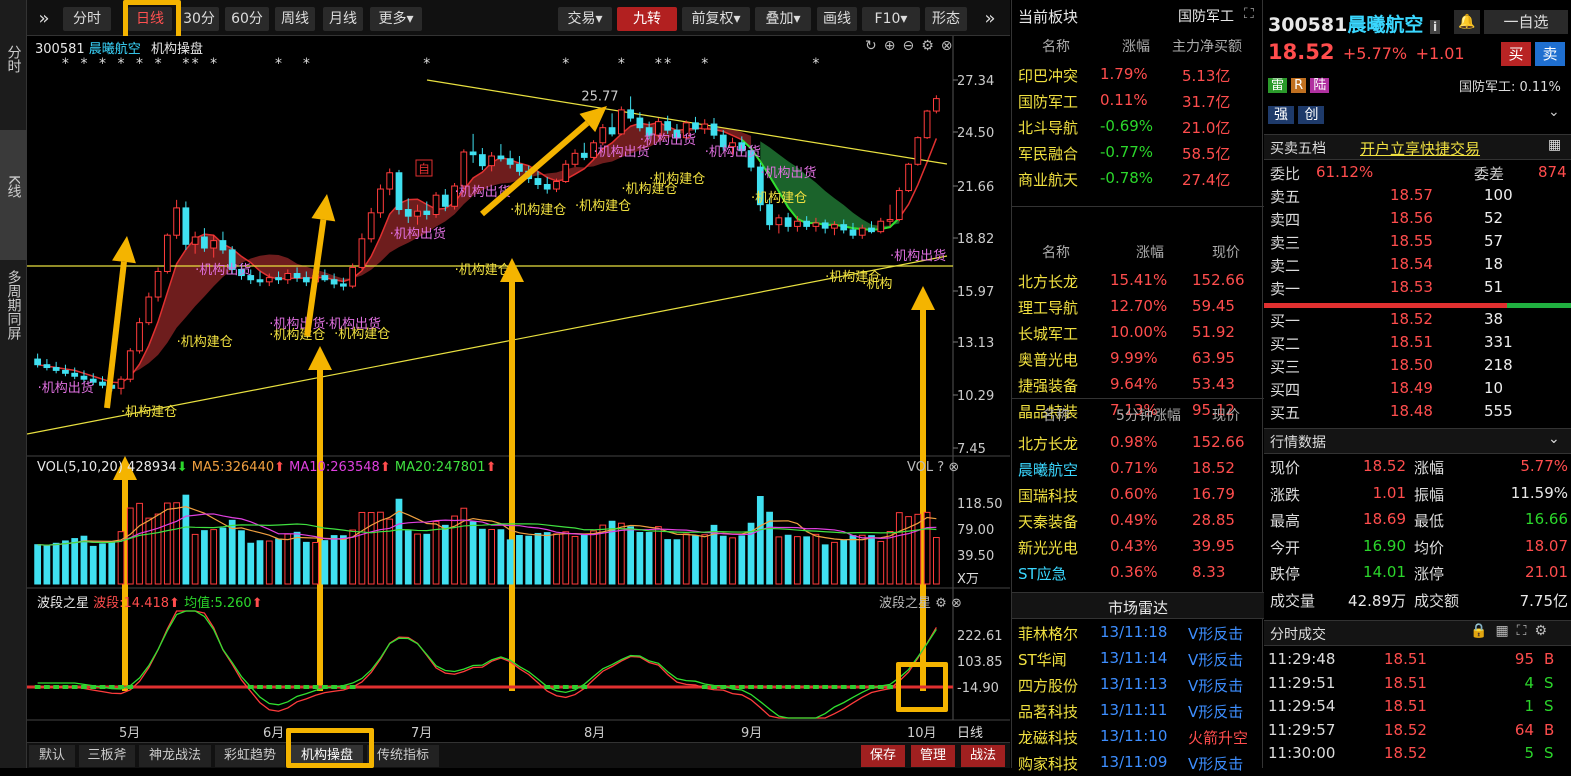 The height and width of the screenshot is (776, 1571). Describe the element at coordinates (1417, 366) in the screenshot. I see `bid-row: 买三 18.50 218` at that location.